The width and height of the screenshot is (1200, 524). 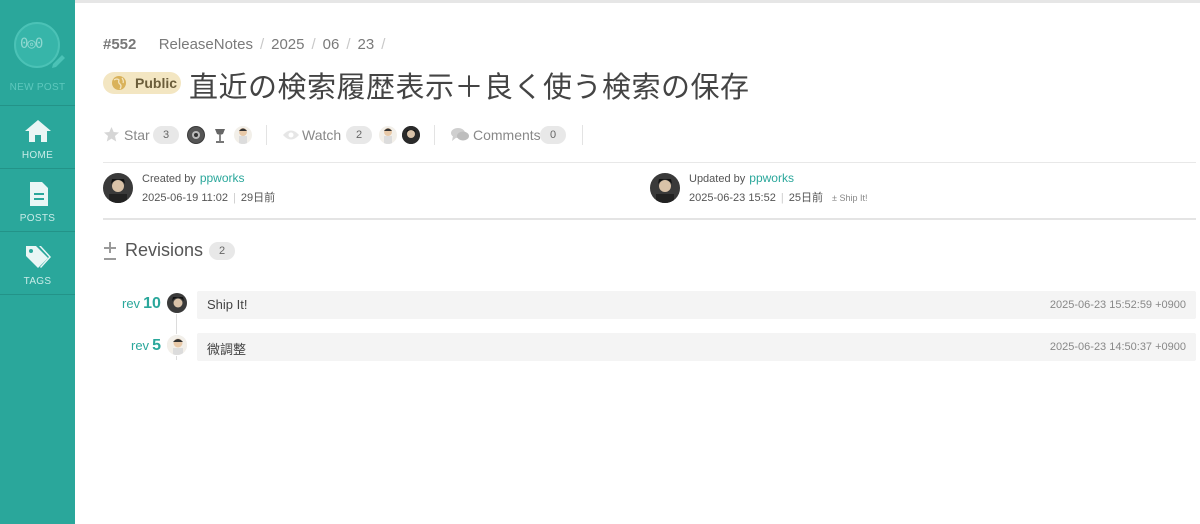 I want to click on pencil-icon, so click(x=58, y=61).